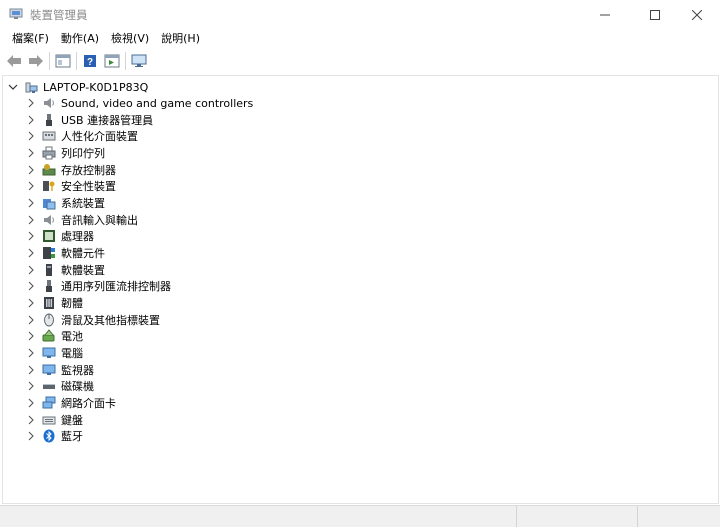 This screenshot has height=527, width=720. What do you see at coordinates (360, 14) in the screenshot?
I see `title-bar: 裝置管理員` at bounding box center [360, 14].